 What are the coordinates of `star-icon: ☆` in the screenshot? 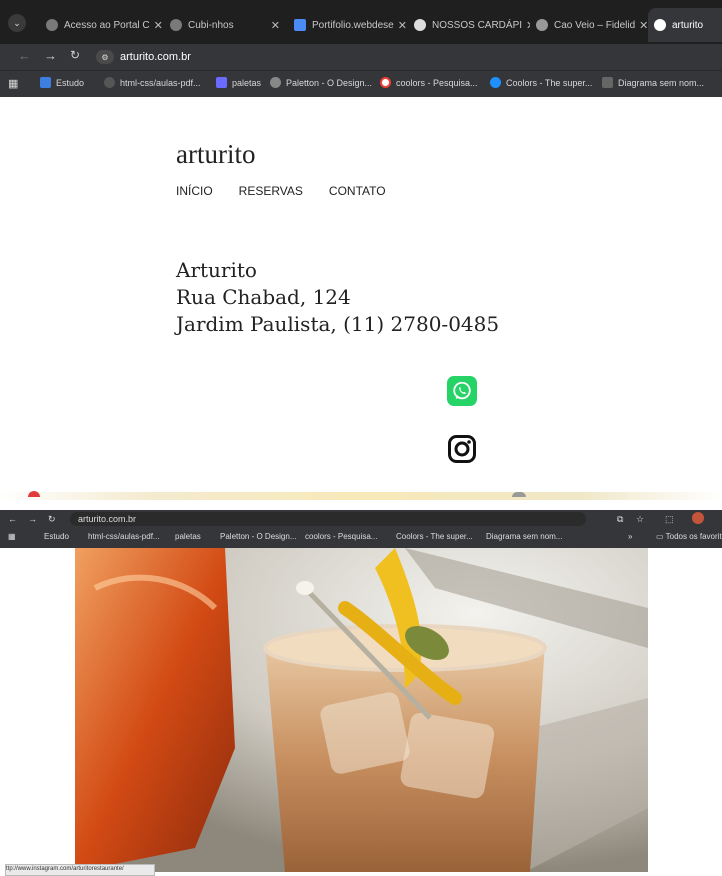 It's located at (640, 519).